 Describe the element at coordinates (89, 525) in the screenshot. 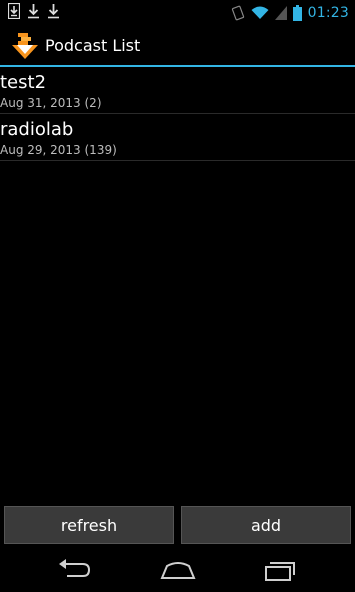

I see `refresh-button: refresh` at that location.